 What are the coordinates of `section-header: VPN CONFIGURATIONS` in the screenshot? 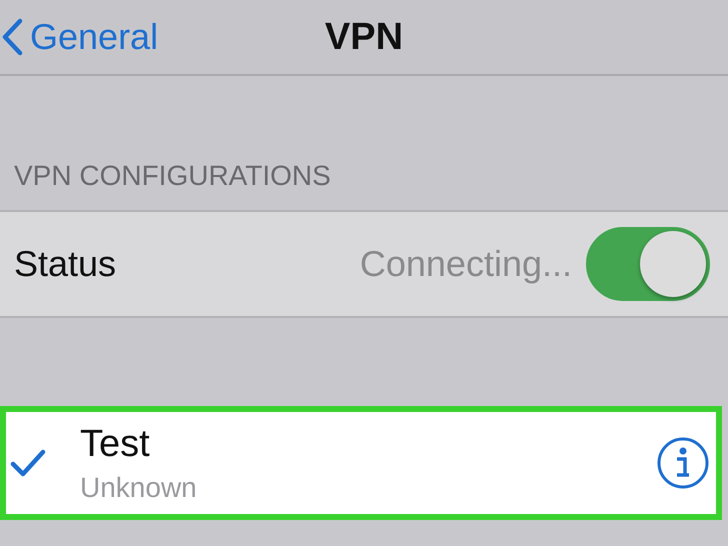 It's located at (172, 176).